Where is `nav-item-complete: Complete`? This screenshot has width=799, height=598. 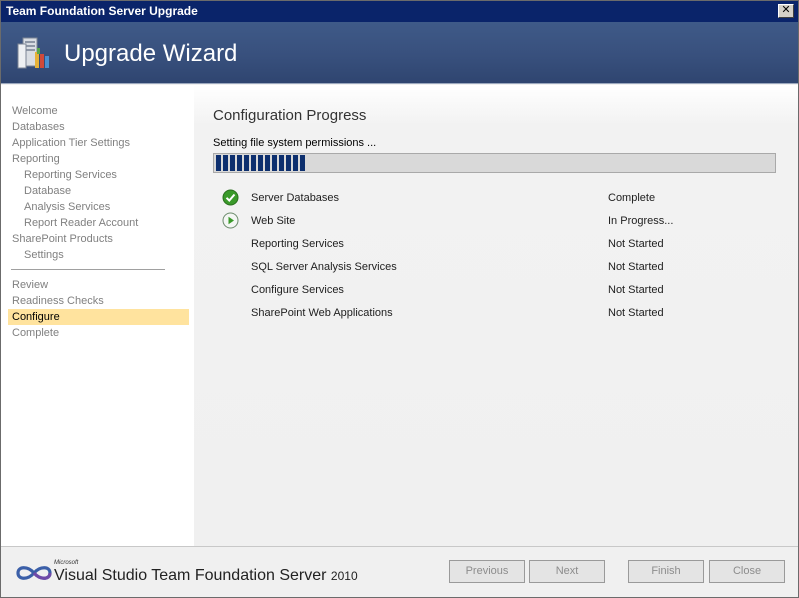 nav-item-complete: Complete is located at coordinates (98, 333).